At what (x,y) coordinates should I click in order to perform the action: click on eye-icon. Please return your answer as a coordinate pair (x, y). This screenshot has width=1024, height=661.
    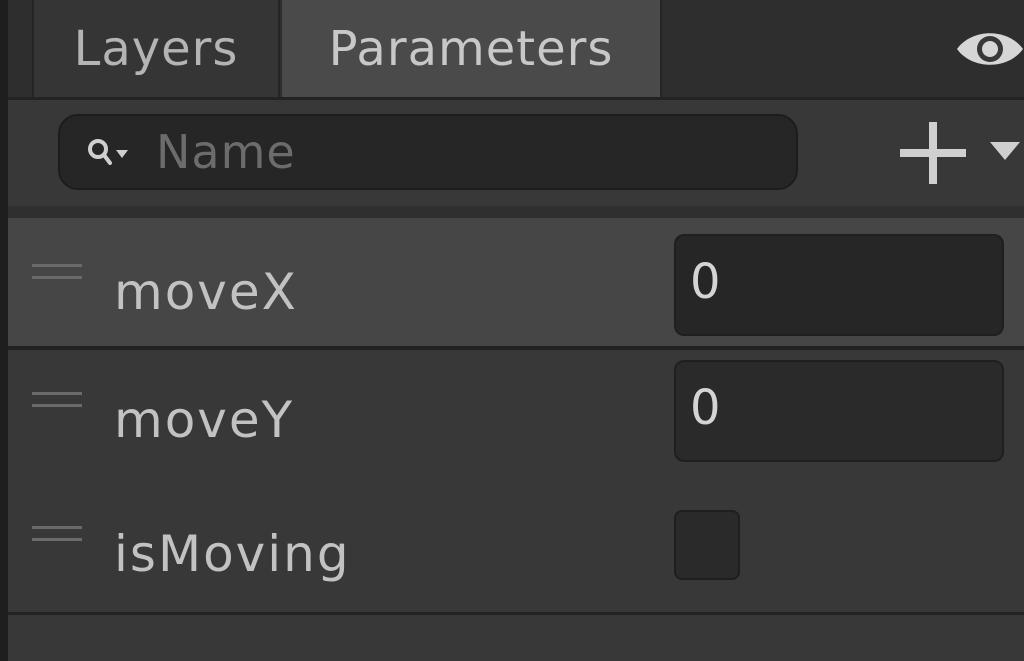
    Looking at the image, I should click on (989, 49).